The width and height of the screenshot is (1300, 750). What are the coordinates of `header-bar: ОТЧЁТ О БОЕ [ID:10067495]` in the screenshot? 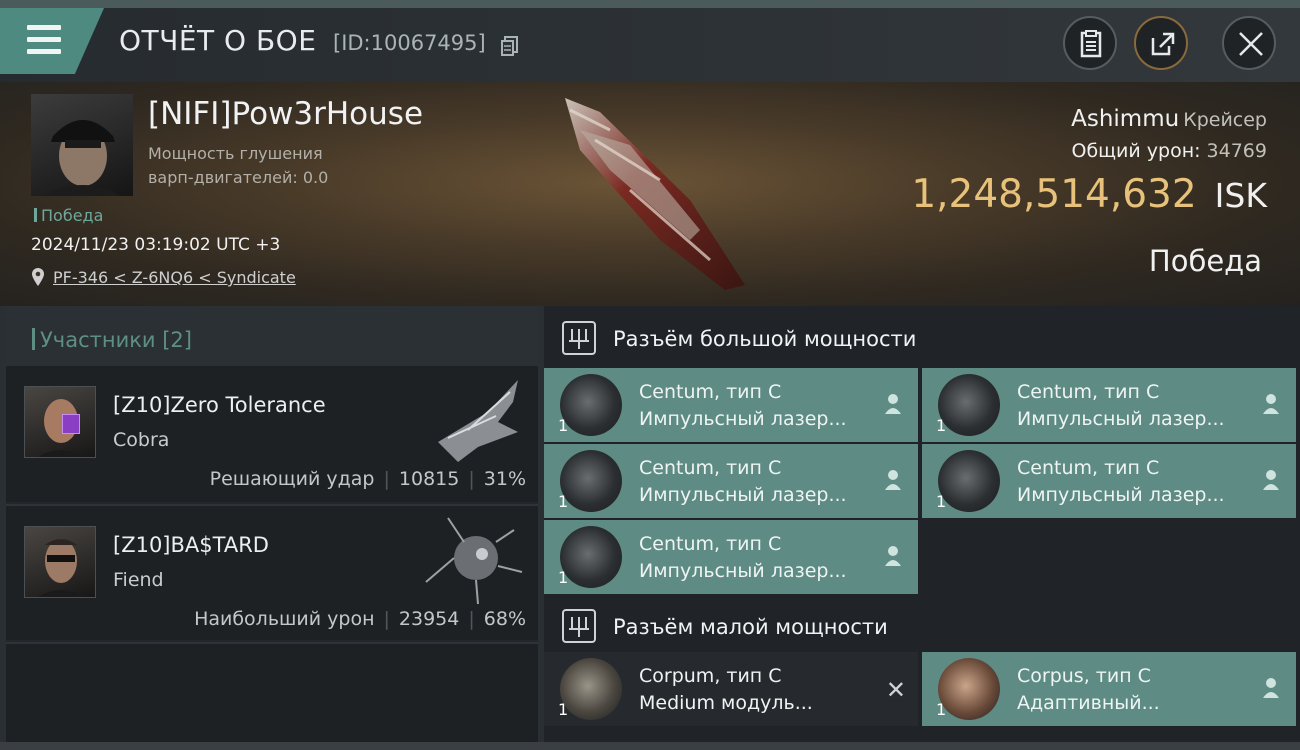 It's located at (650, 41).